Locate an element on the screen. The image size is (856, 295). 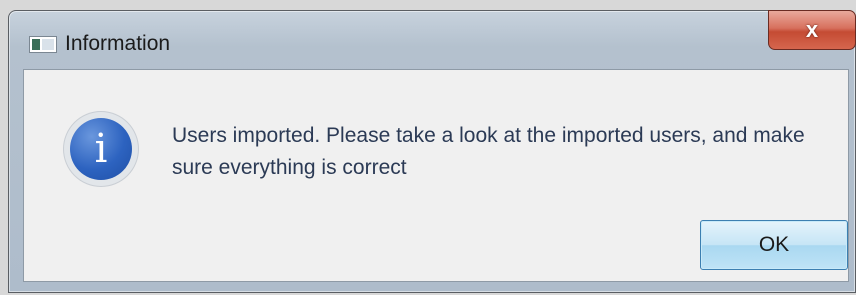
app-icon is located at coordinates (43, 44).